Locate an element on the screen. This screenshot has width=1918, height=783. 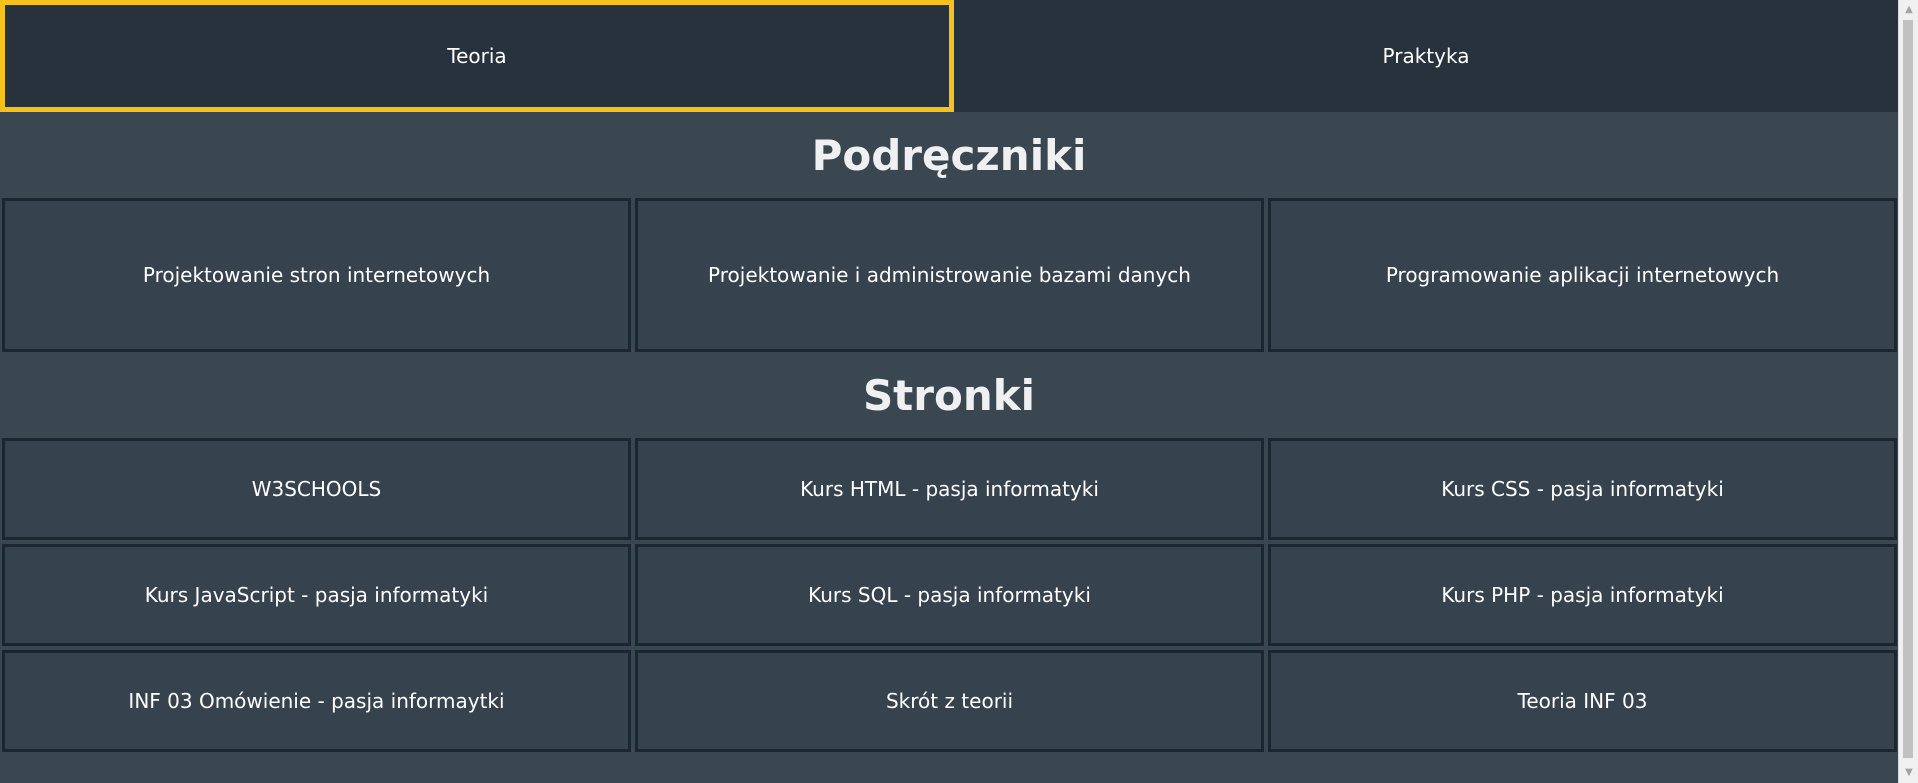
triangle-up-icon: ▲ is located at coordinates (1909, 9).